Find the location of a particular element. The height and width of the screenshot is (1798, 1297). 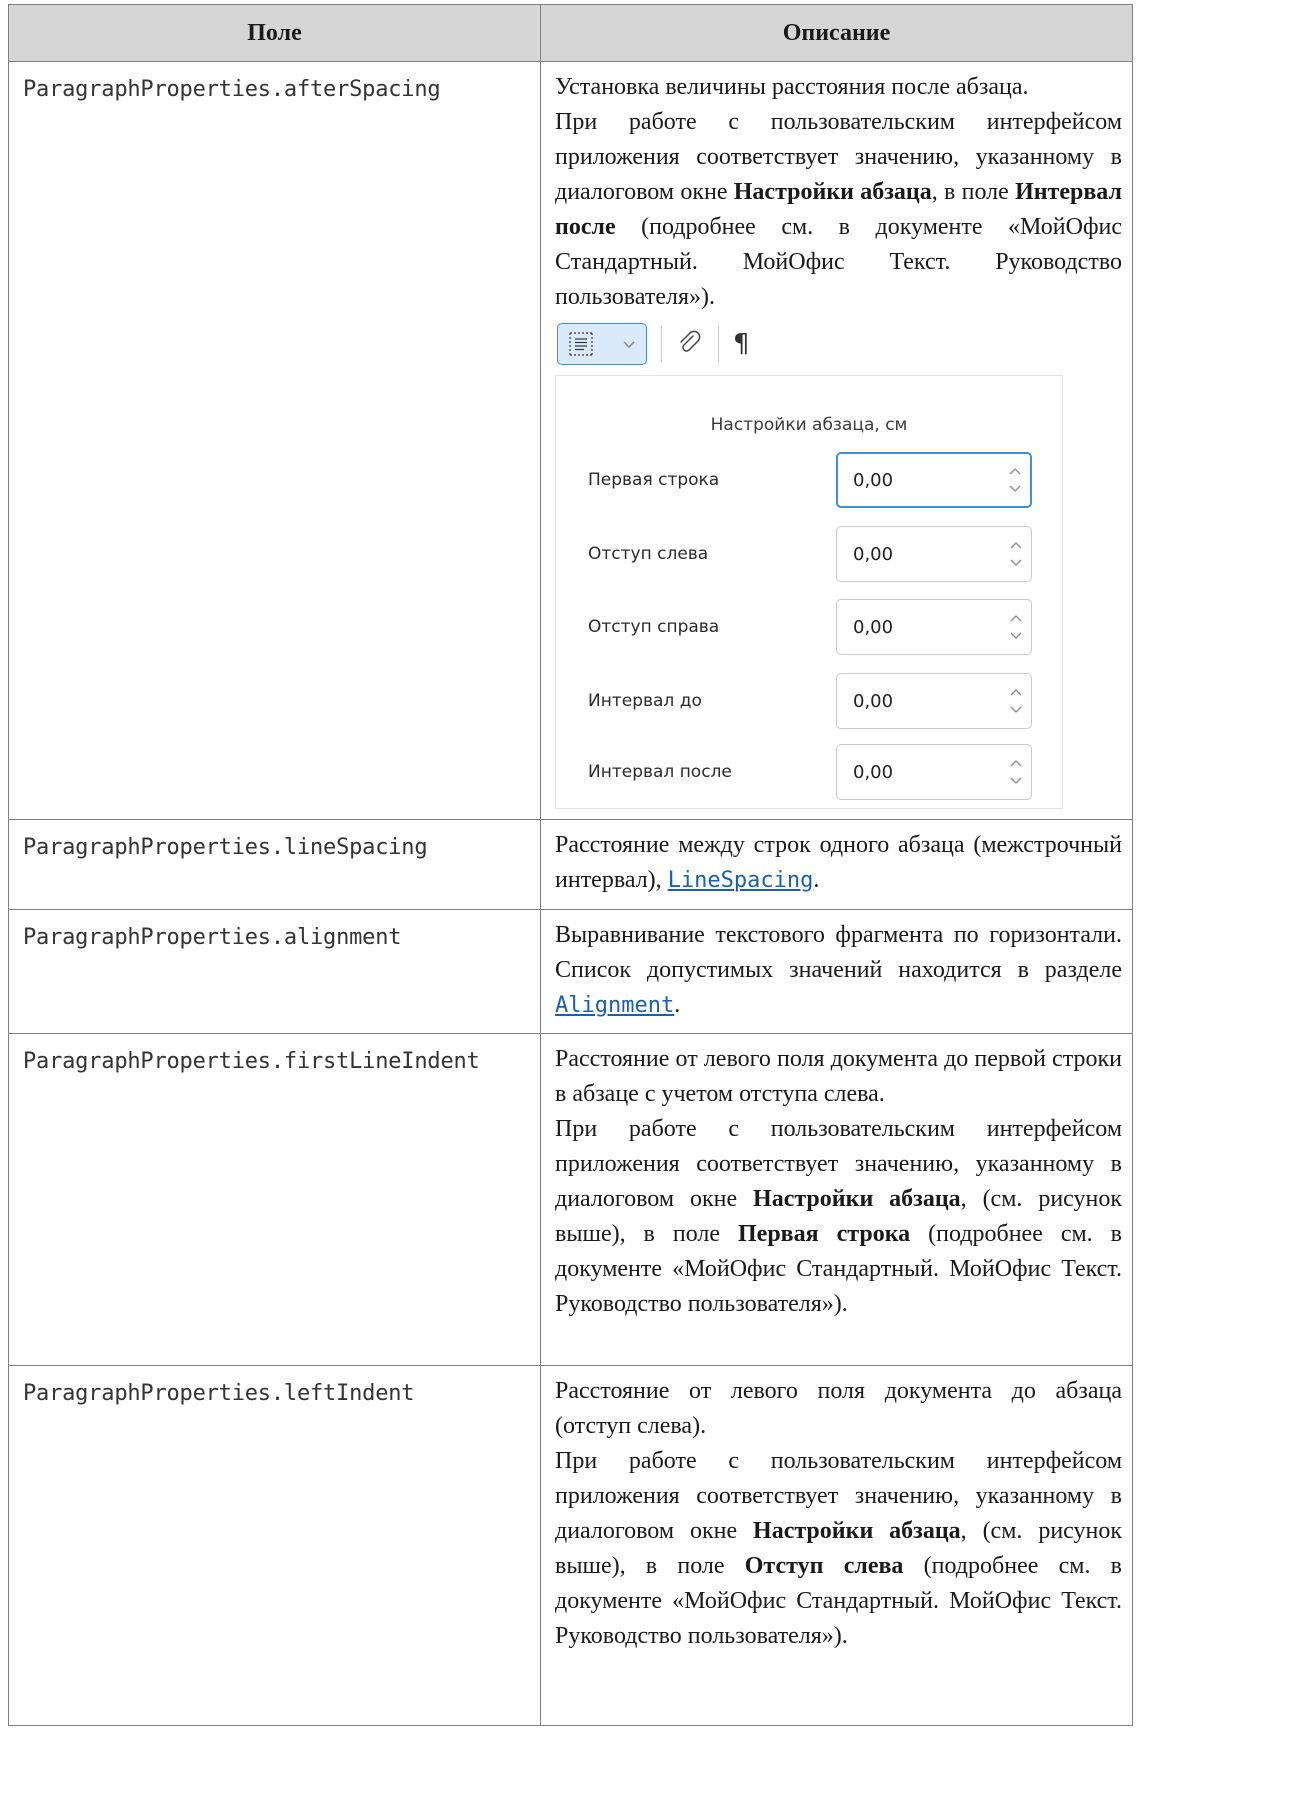

panel-title: Настройки абзаца, см is located at coordinates (809, 425).